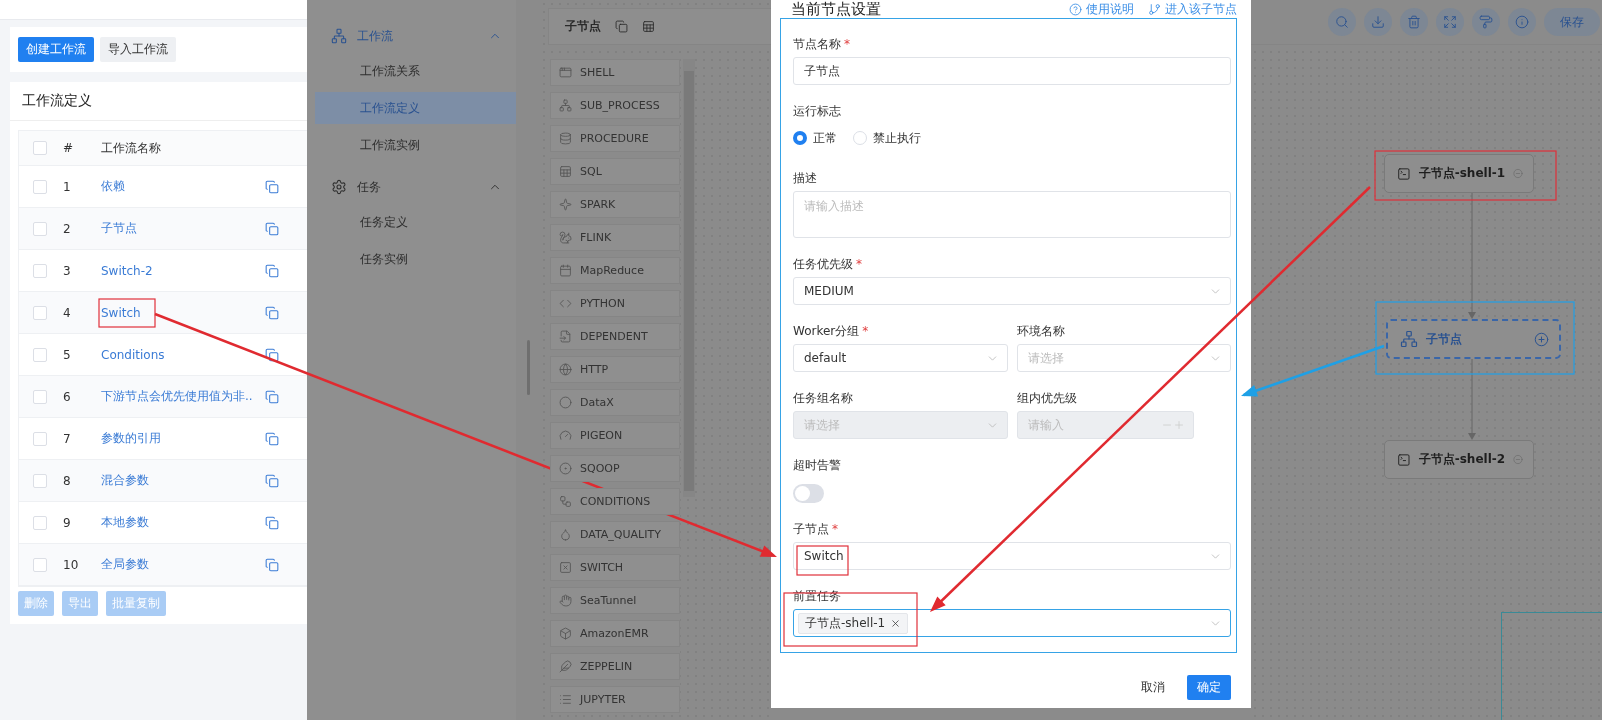  I want to click on task-type-item: CONDITIONS, so click(615, 501).